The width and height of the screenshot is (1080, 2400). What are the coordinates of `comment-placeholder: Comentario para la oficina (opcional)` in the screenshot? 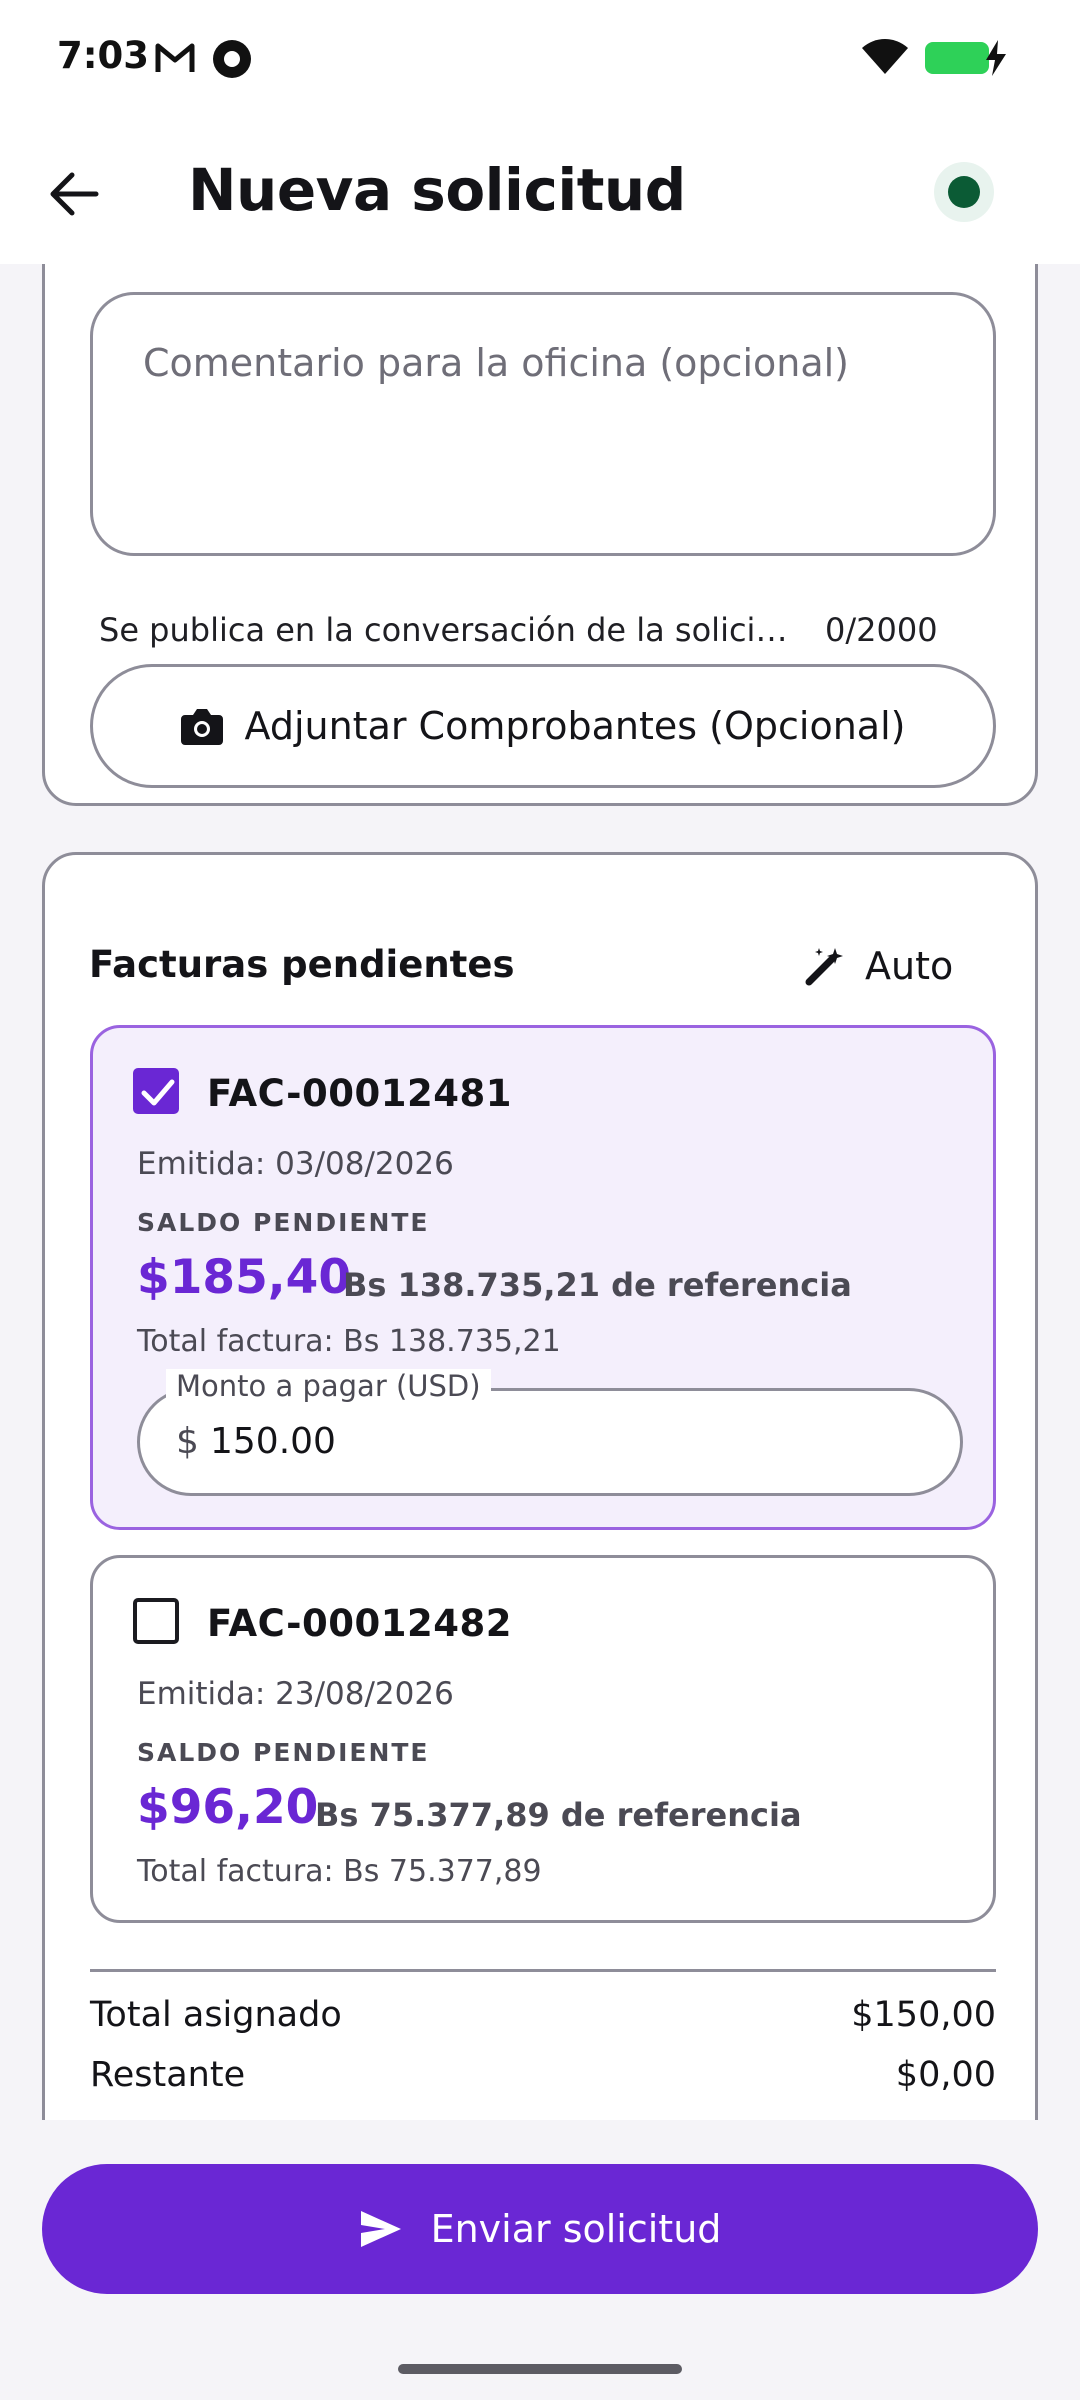 It's located at (496, 363).